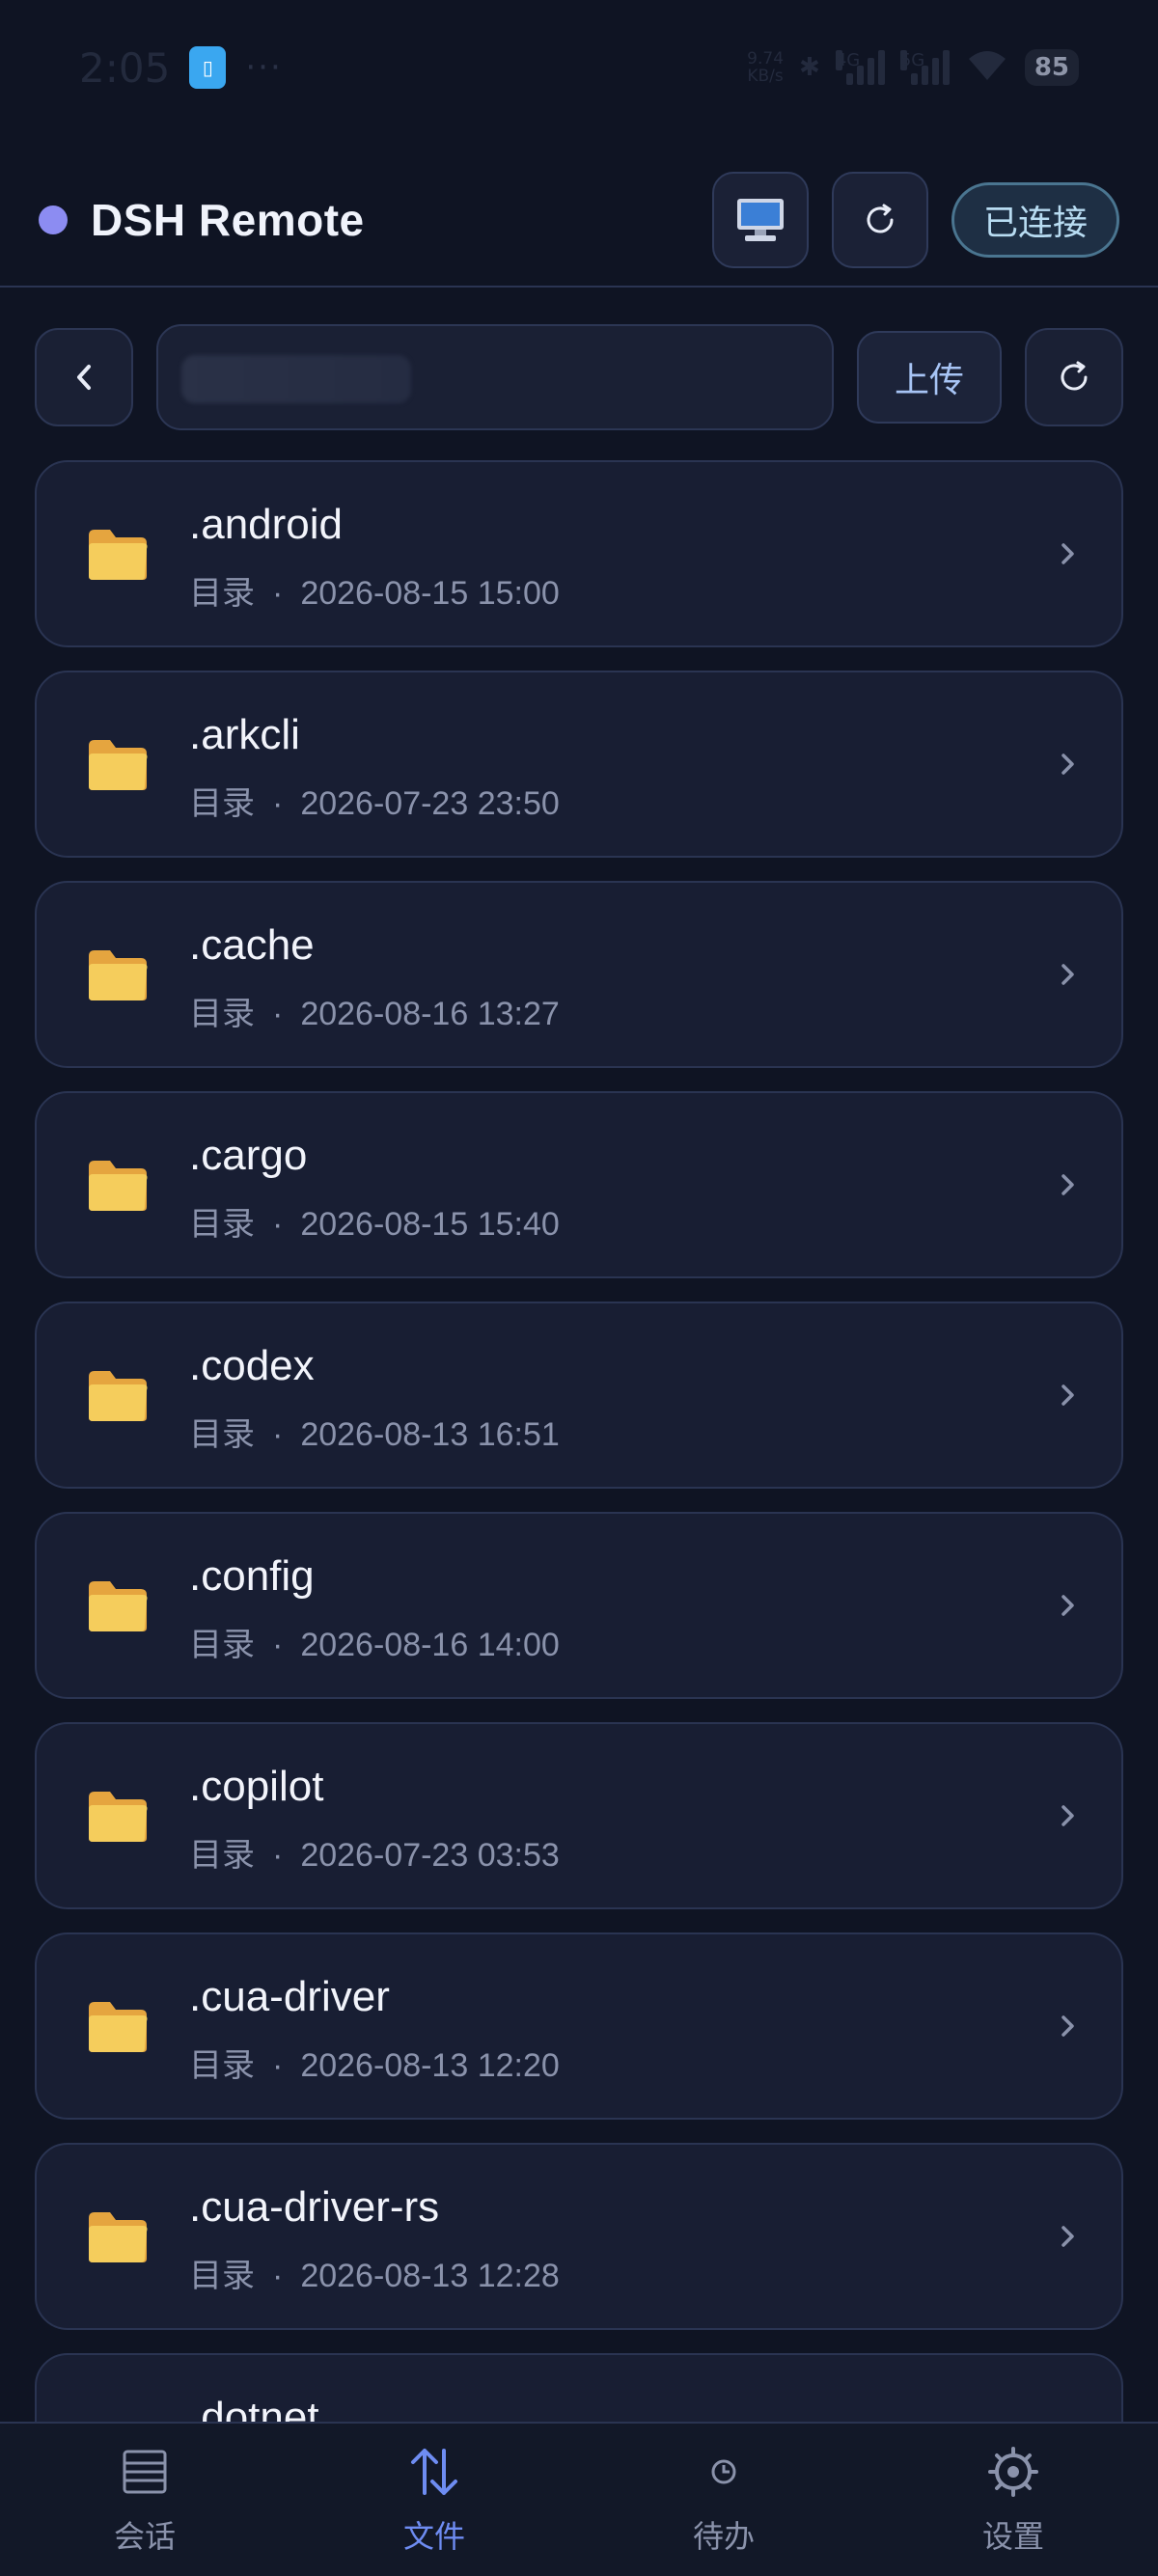 This screenshot has width=1158, height=2576. Describe the element at coordinates (723, 2536) in the screenshot. I see `nav-label-todo: 待办` at that location.